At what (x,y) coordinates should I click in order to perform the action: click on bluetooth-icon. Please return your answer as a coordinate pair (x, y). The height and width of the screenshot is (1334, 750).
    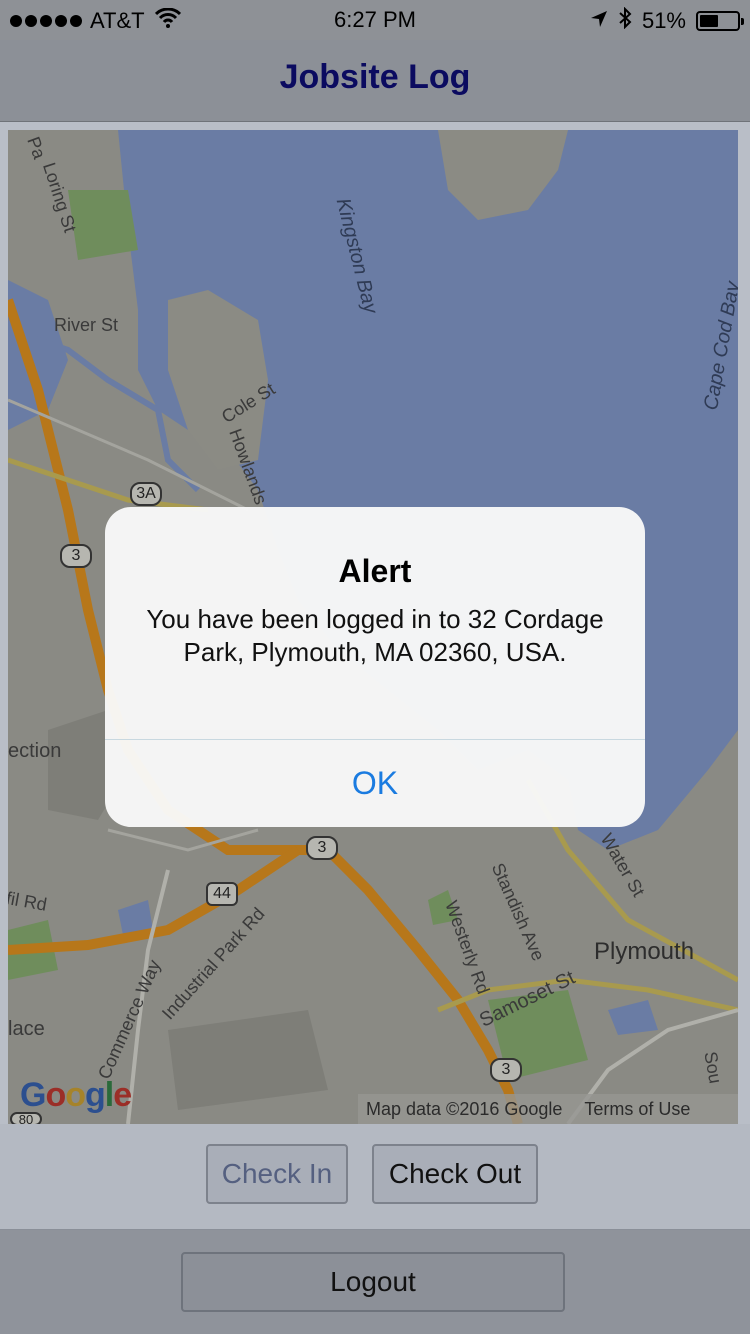
    Looking at the image, I should click on (625, 20).